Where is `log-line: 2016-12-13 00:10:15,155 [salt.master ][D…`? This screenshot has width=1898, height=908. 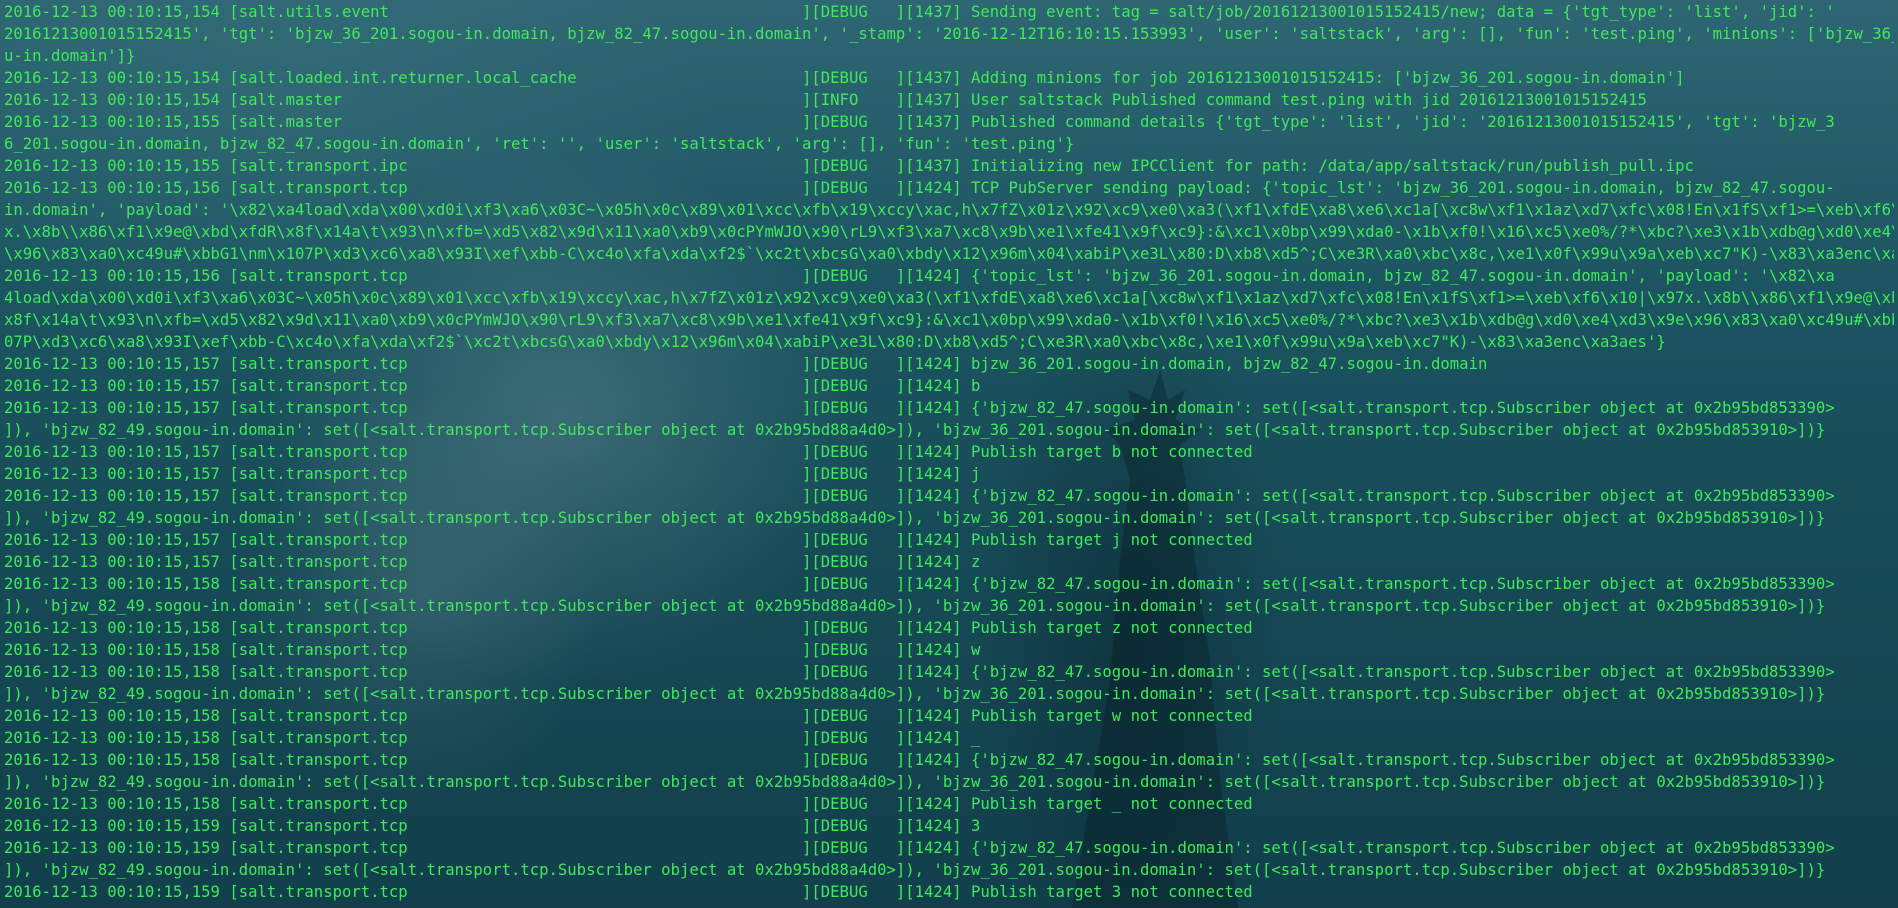
log-line: 2016-12-13 00:10:15,155 [salt.master ][D… is located at coordinates (919, 122).